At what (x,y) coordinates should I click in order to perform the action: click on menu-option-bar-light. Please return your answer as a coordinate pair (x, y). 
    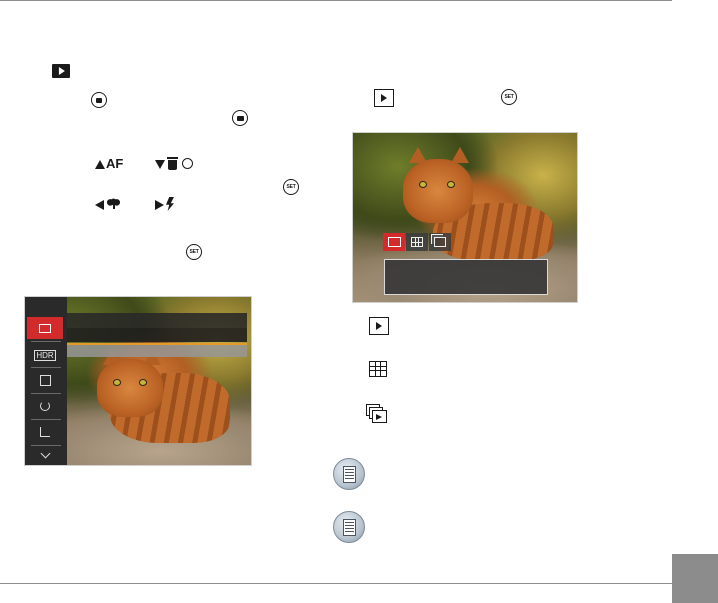
    Looking at the image, I should click on (157, 351).